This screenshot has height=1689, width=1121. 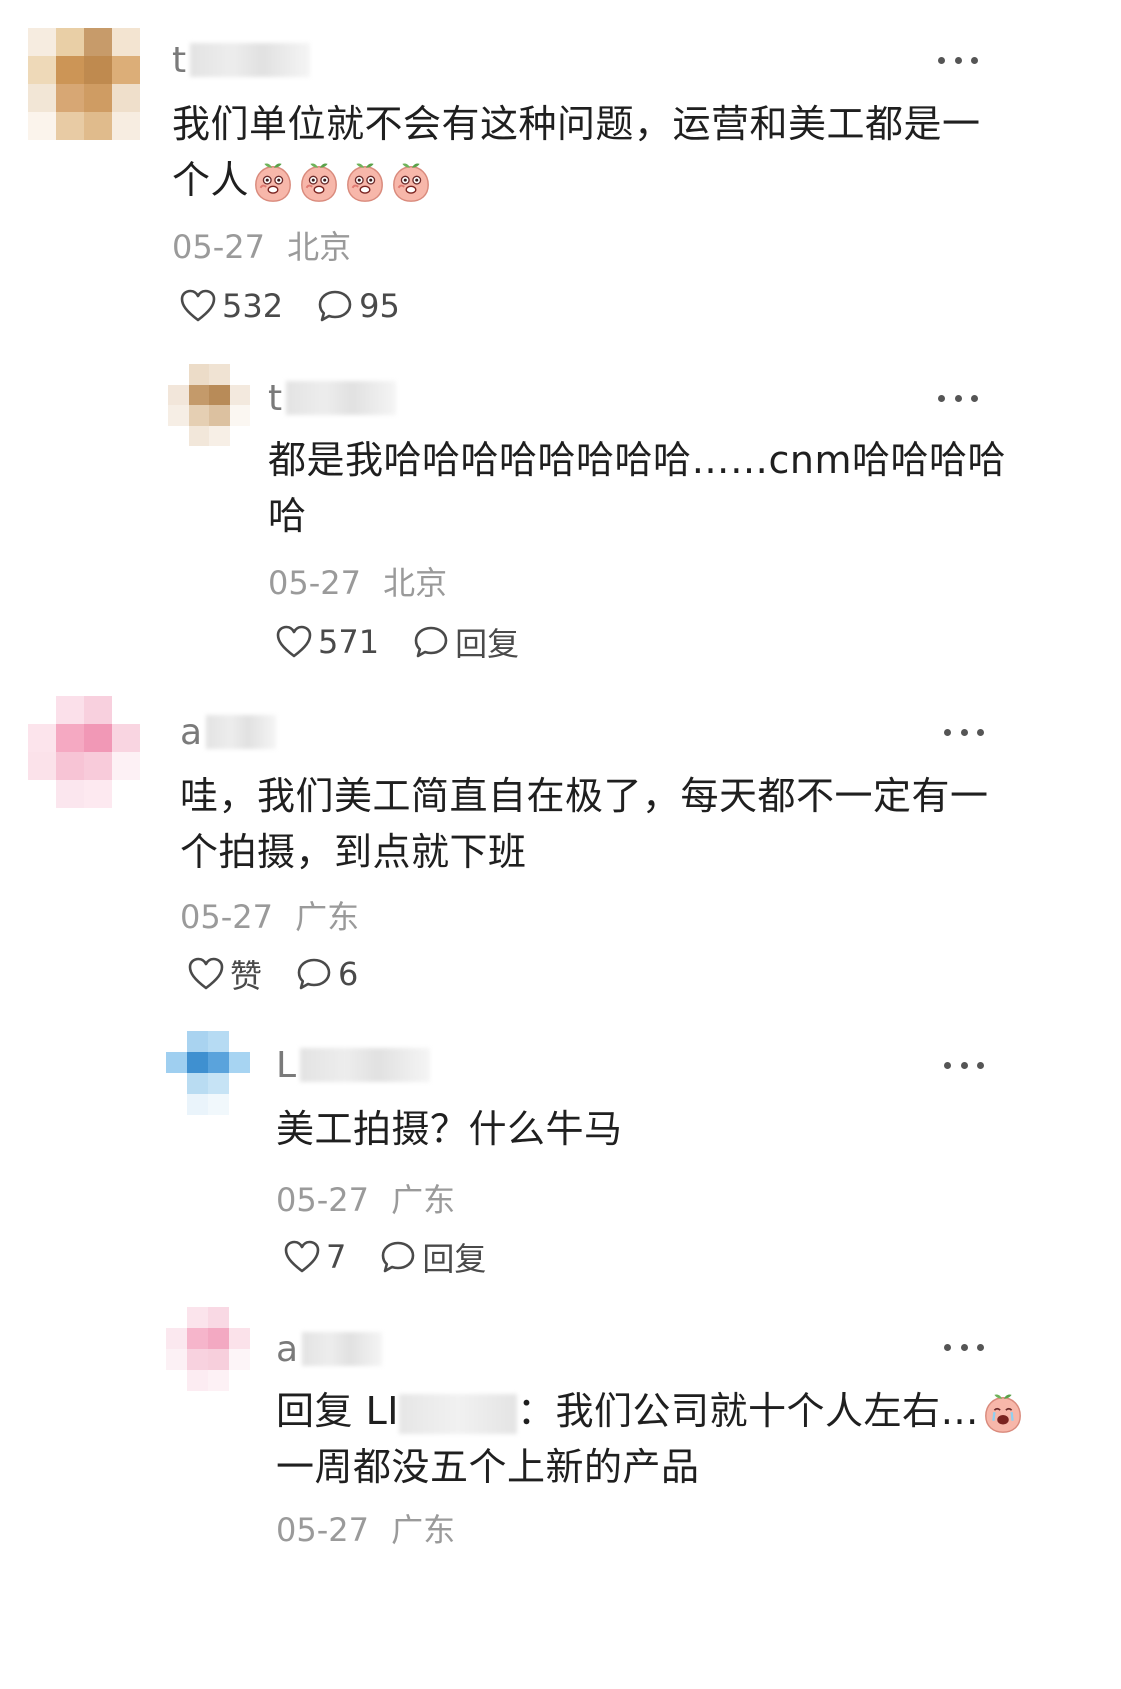 I want to click on username: L, so click(x=353, y=1065).